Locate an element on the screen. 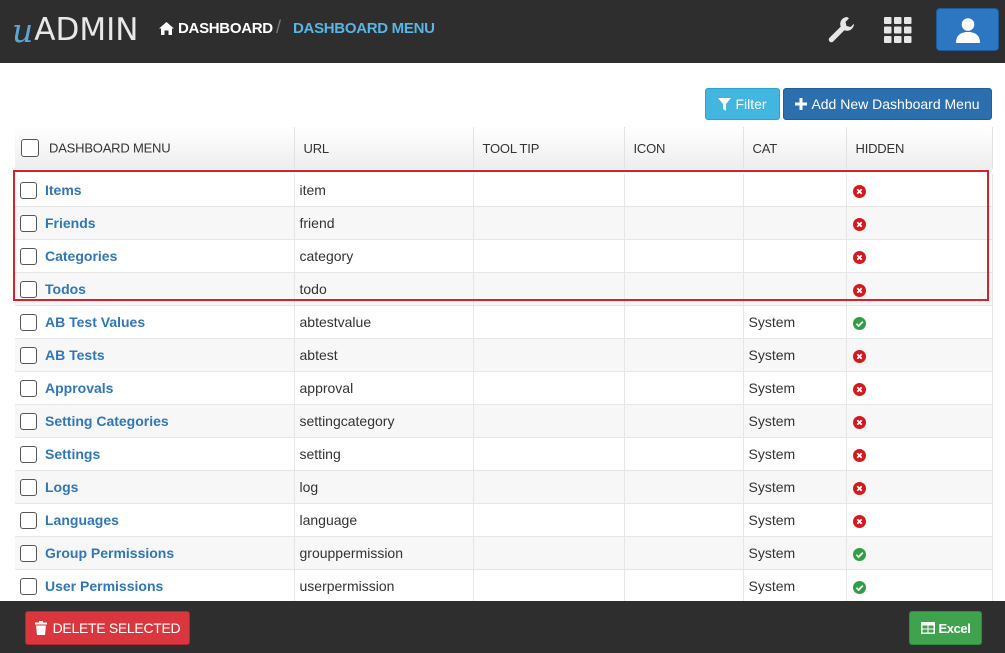  breadcrumb-current: DASHBOARD MENU is located at coordinates (364, 28).